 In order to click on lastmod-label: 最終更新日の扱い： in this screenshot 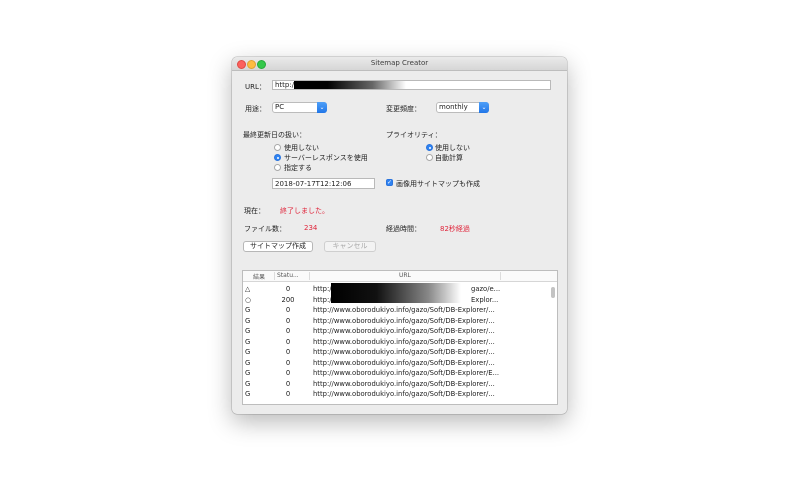, I will do `click(274, 135)`.